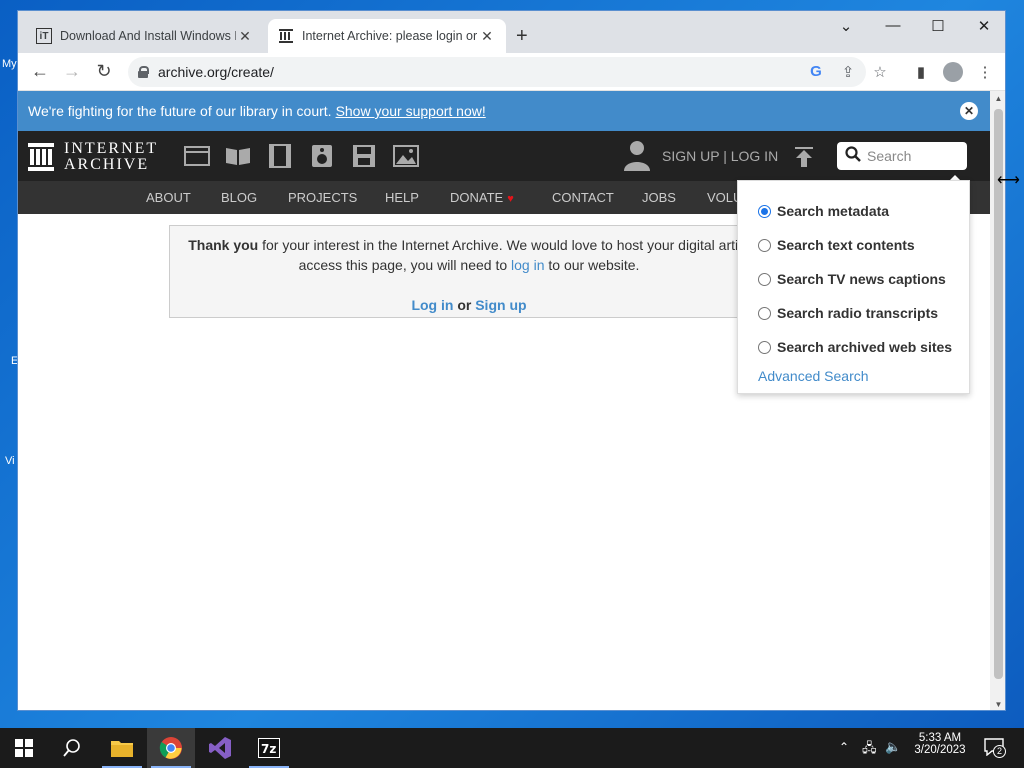 The height and width of the screenshot is (768, 1024). What do you see at coordinates (72, 71) in the screenshot?
I see `forward-button: →` at bounding box center [72, 71].